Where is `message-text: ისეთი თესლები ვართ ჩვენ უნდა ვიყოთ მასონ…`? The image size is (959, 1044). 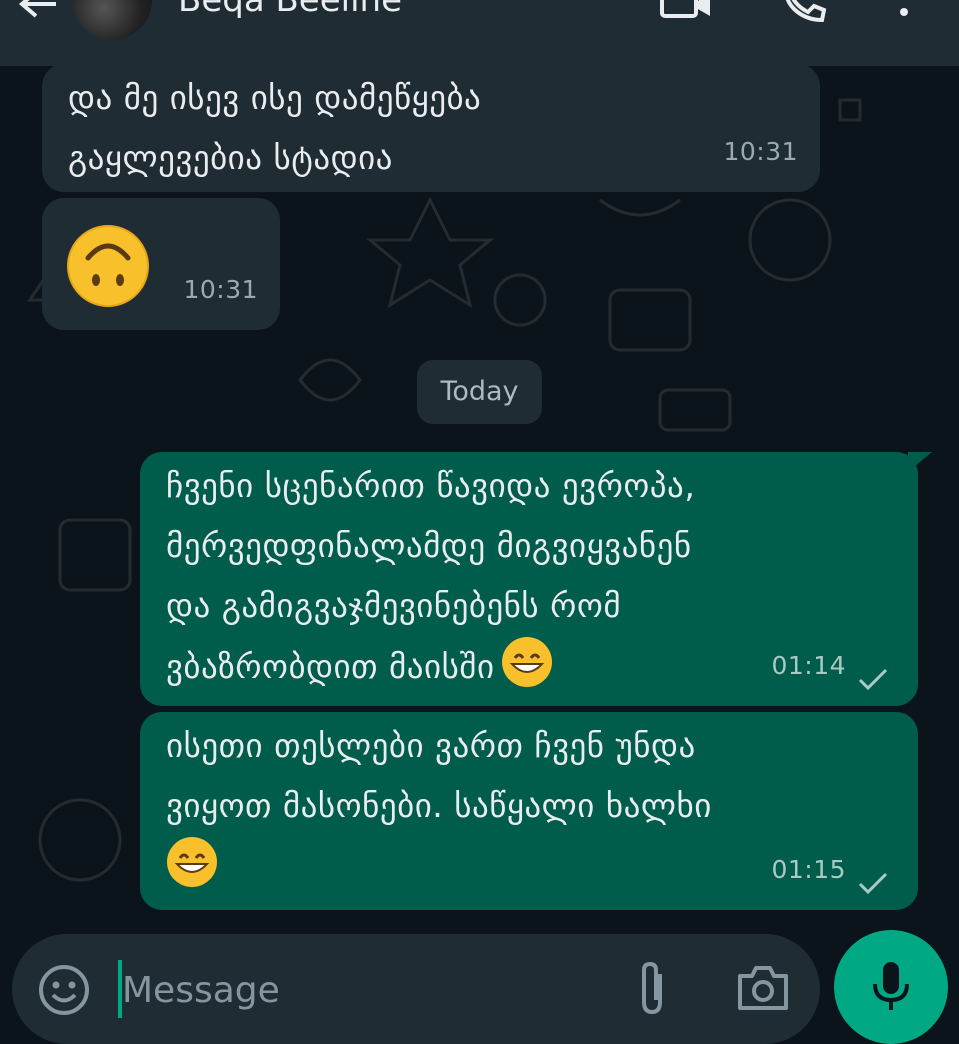
message-text: ისეთი თესლები ვართ ჩვენ უნდა ვიყოთ მასონ… is located at coordinates (439, 806).